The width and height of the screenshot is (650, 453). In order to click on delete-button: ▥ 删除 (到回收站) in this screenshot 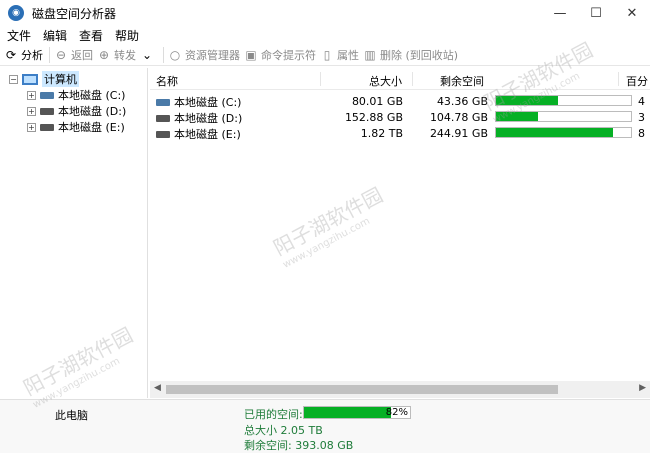, I will do `click(410, 55)`.